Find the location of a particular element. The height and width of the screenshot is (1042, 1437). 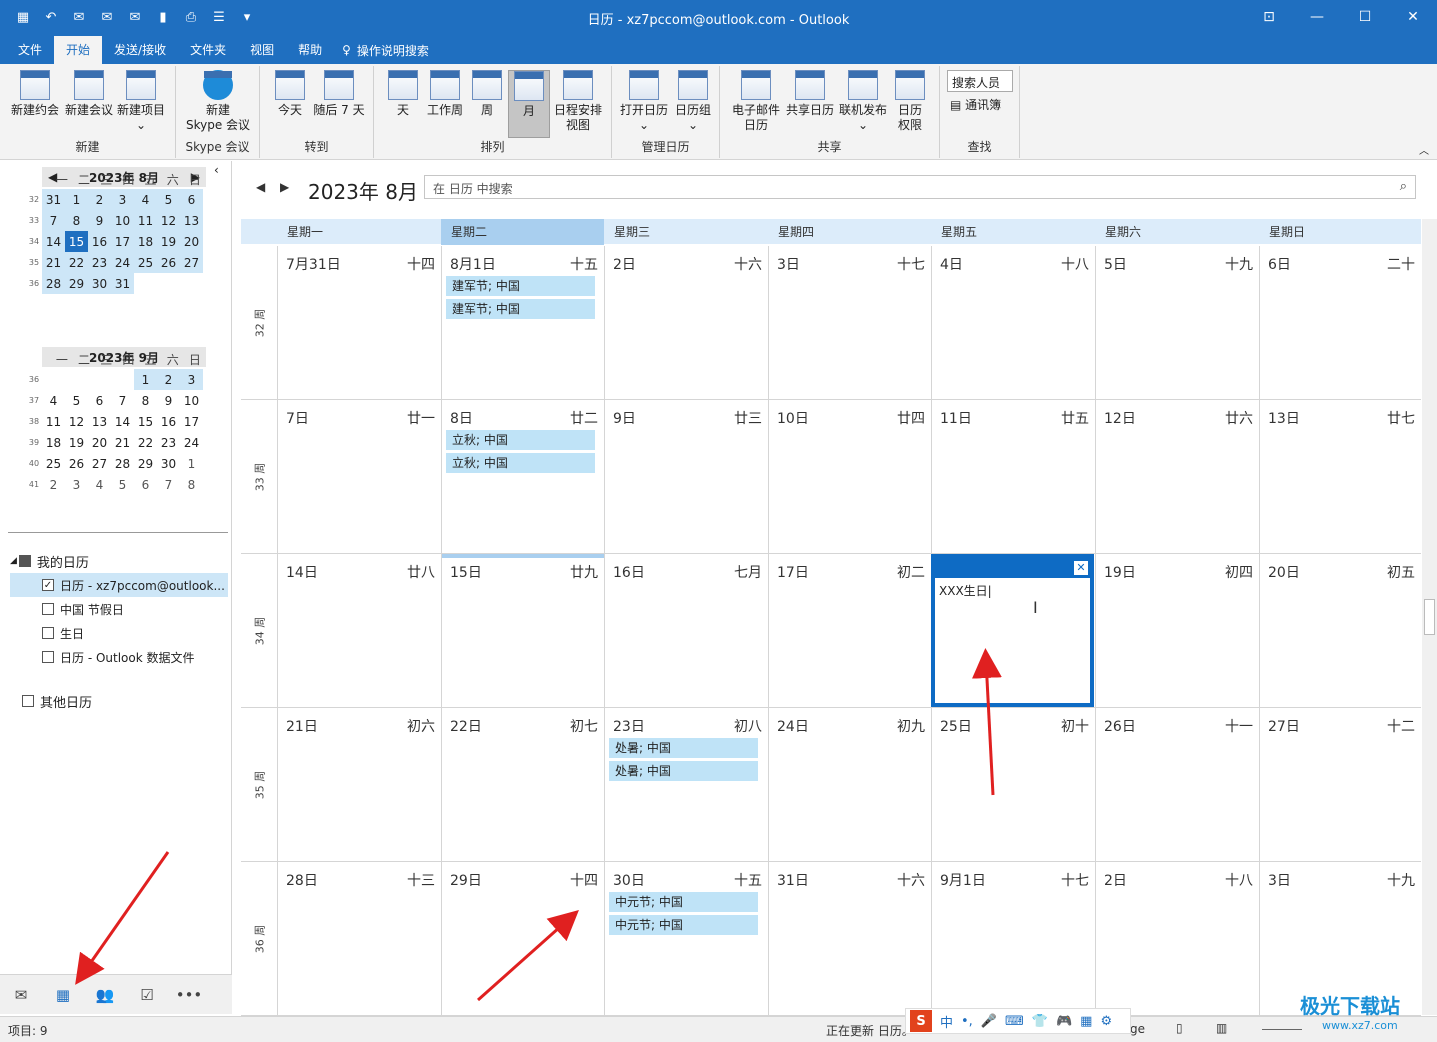

calendar-item-holidays: 中国 节假日 is located at coordinates (119, 609).